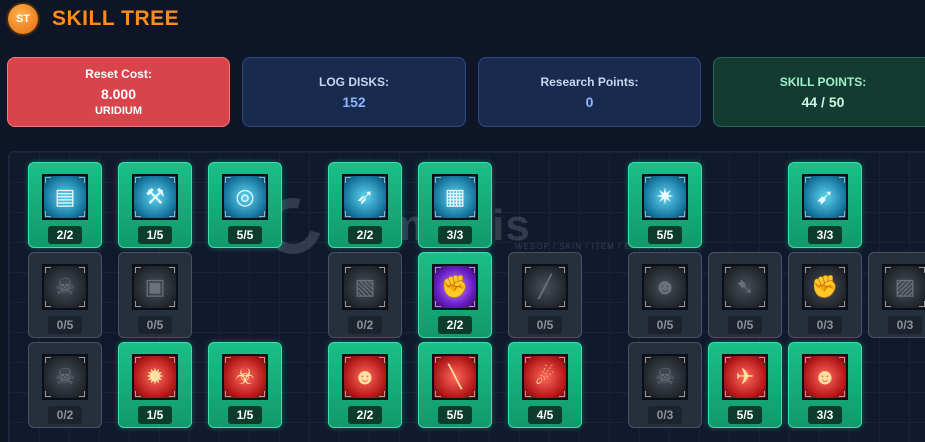  I want to click on cannon-icon: ▣, so click(155, 287).